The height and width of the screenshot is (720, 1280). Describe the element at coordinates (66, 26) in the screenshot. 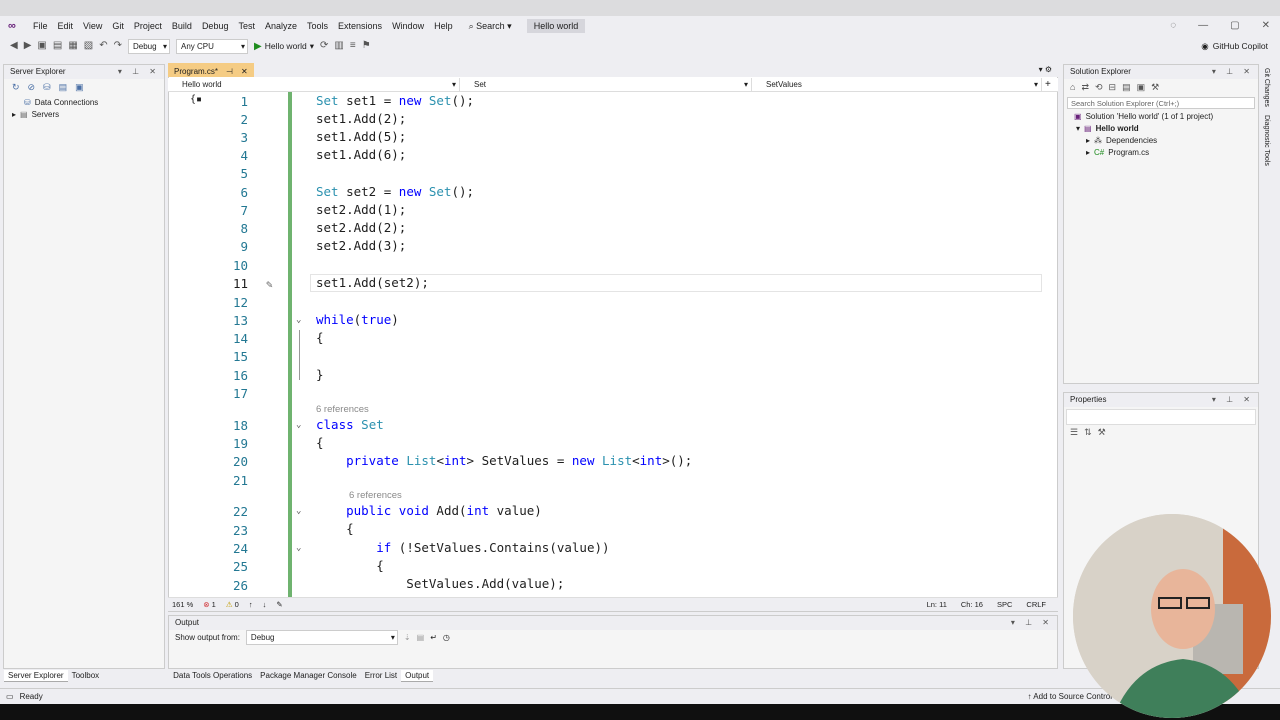

I see `menu-edit: Edit` at that location.